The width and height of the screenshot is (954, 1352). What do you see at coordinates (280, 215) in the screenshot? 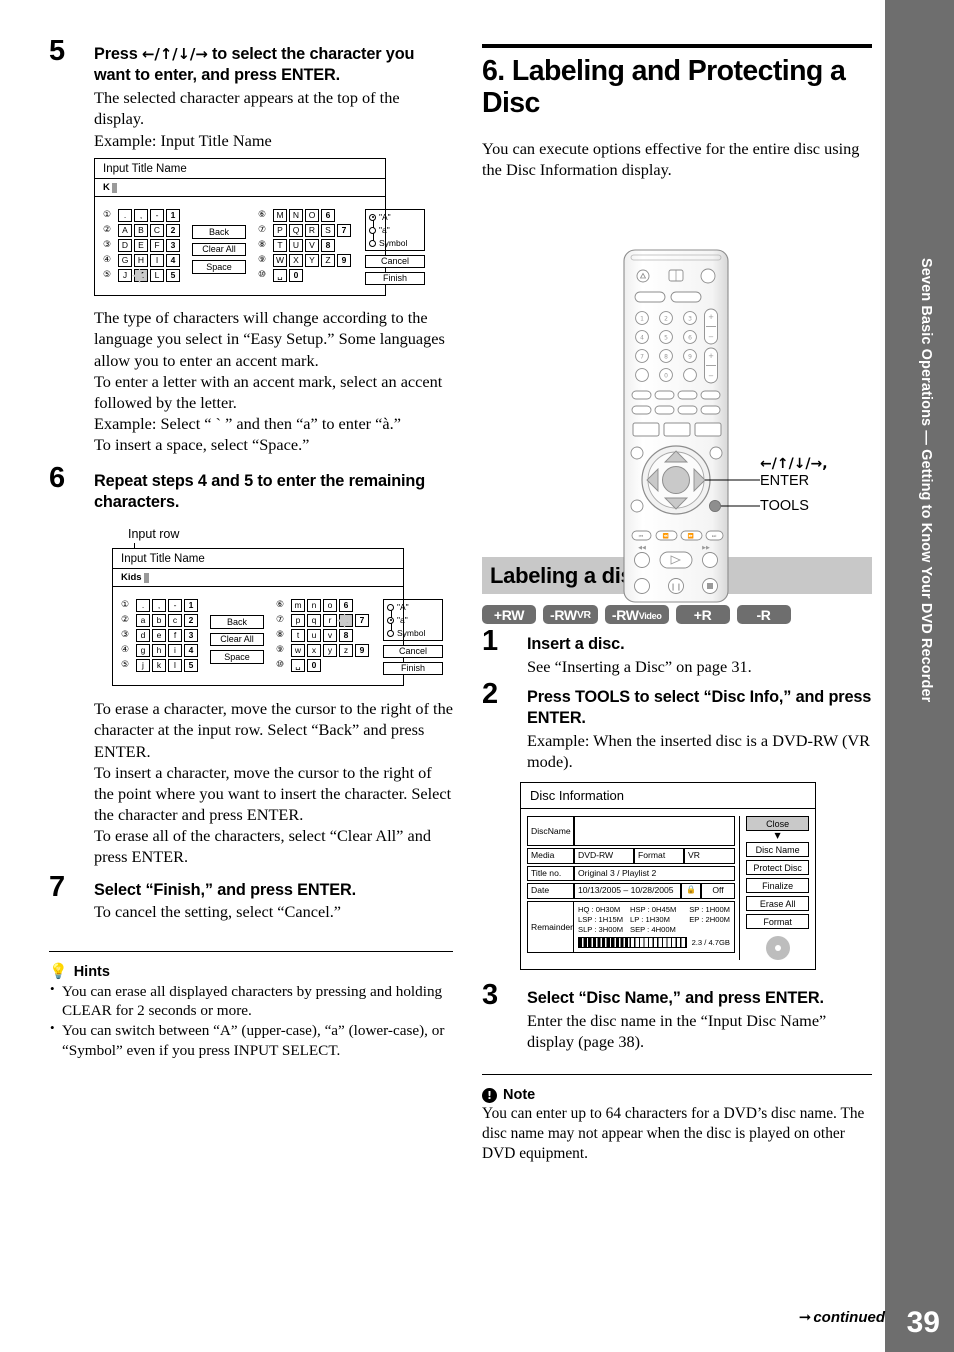
I see `key: M` at bounding box center [280, 215].